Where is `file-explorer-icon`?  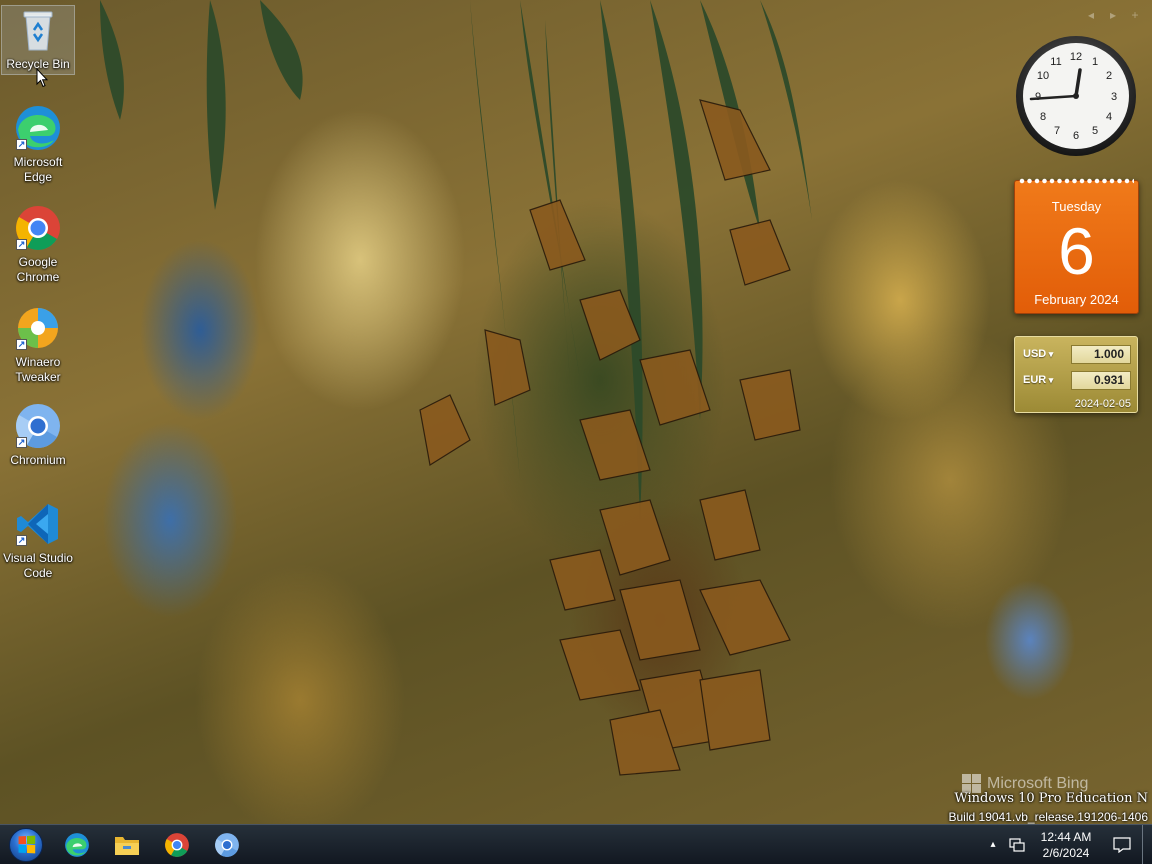
file-explorer-icon is located at coordinates (127, 845).